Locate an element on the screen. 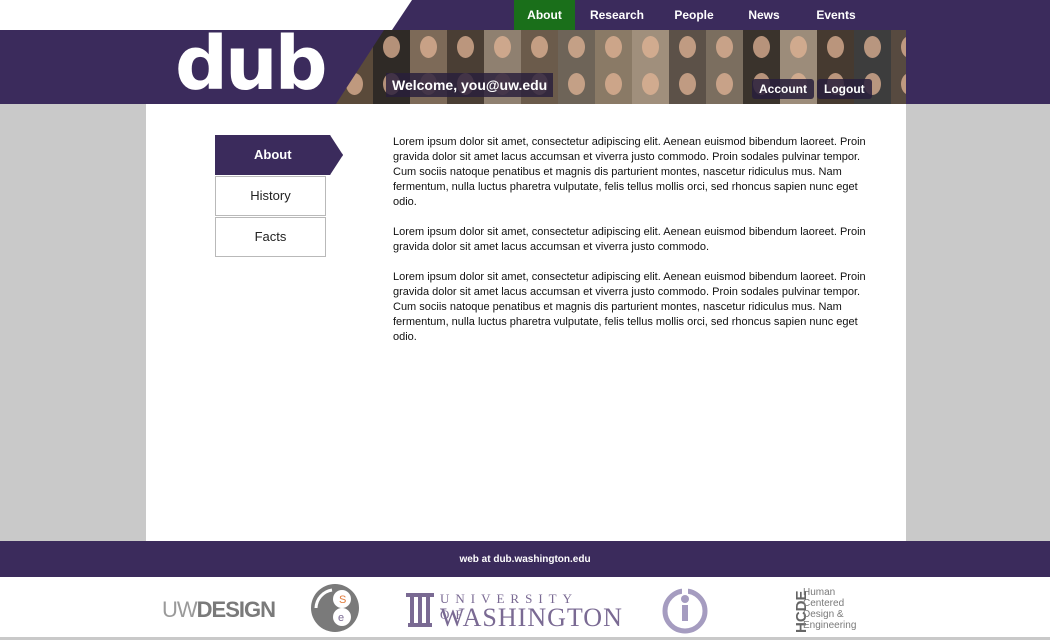 The image size is (1050, 640). uw-design-logo-uw: UW is located at coordinates (180, 609).